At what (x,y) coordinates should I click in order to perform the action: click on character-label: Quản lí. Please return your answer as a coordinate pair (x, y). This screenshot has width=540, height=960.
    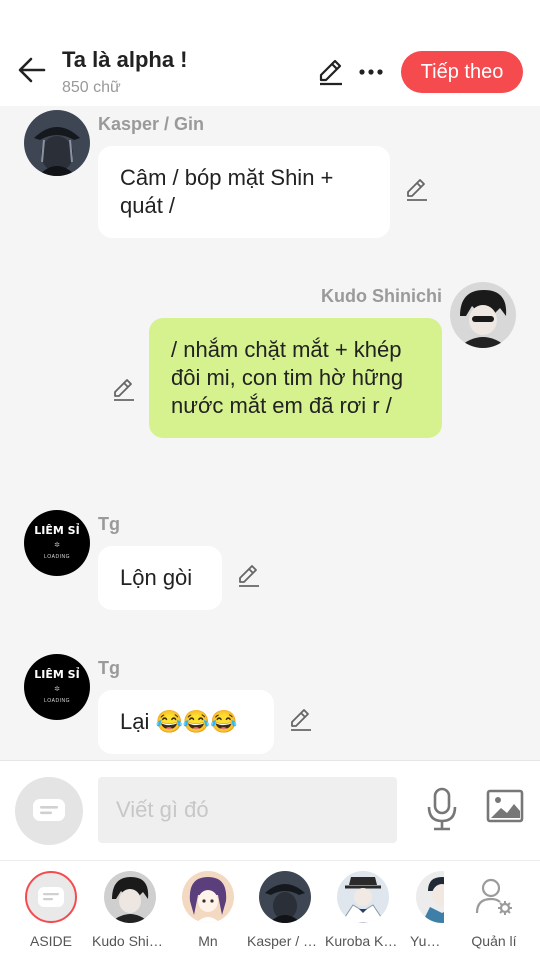
    Looking at the image, I should click on (494, 941).